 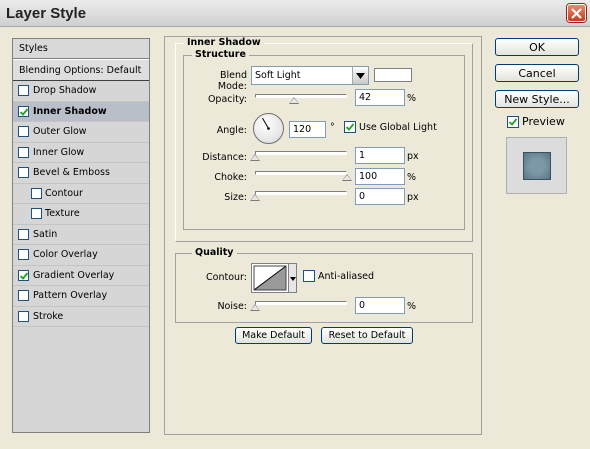 I want to click on size-label: Size:, so click(x=235, y=197).